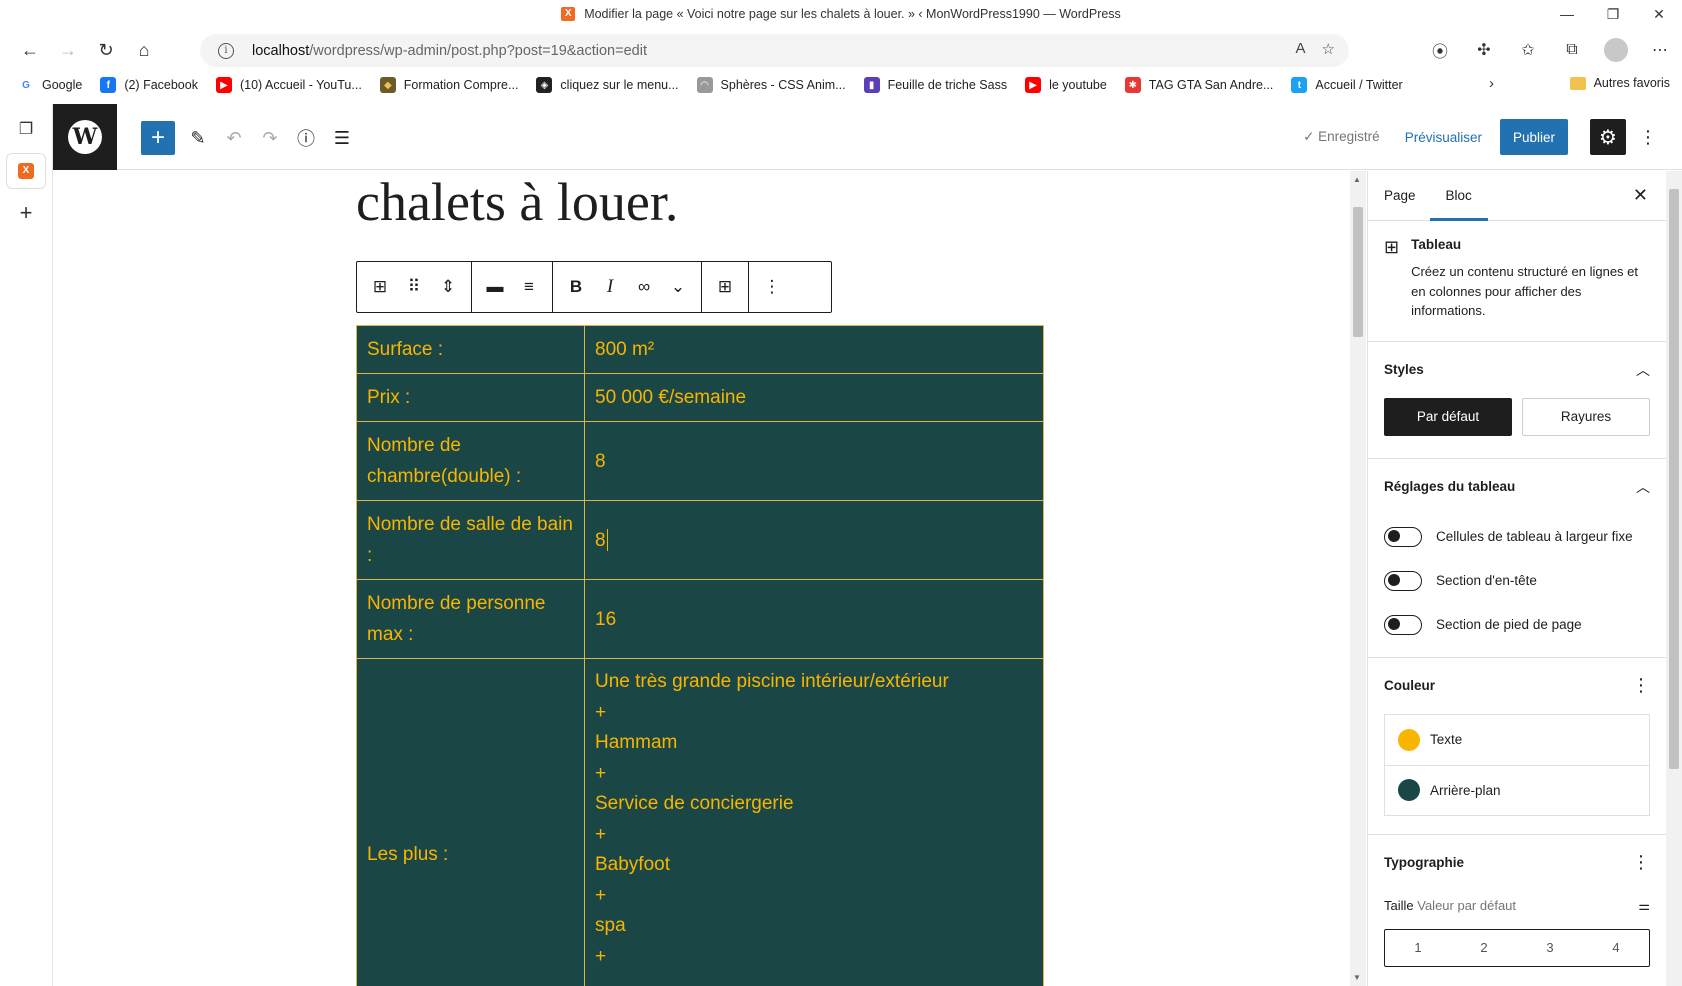 This screenshot has width=1682, height=986. I want to click on header-section-toggle, so click(1403, 580).